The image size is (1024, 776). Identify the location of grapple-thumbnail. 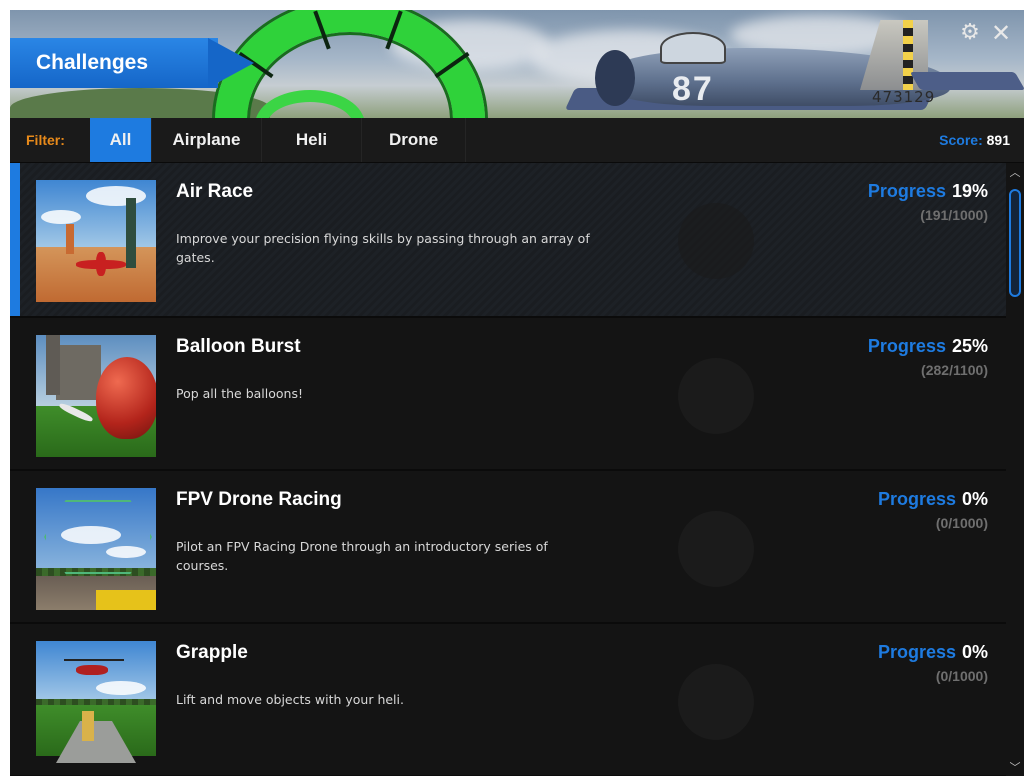
(96, 702).